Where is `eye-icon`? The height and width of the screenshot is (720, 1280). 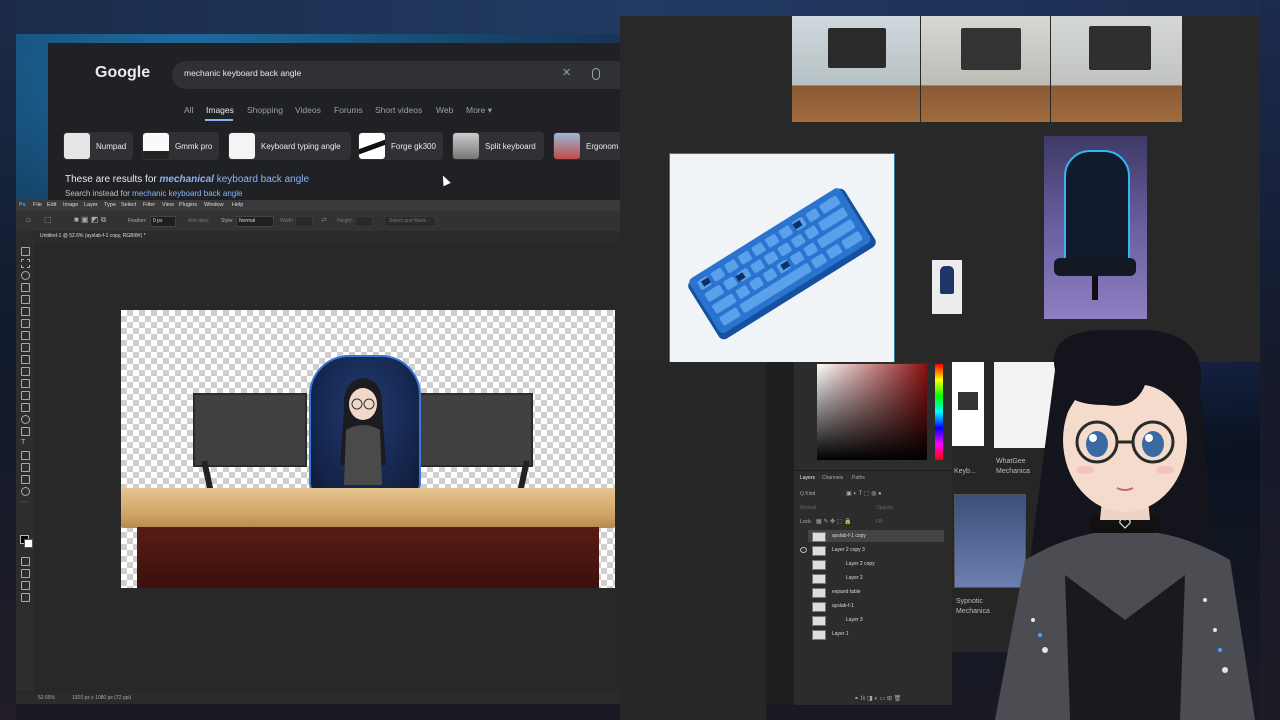 eye-icon is located at coordinates (803, 550).